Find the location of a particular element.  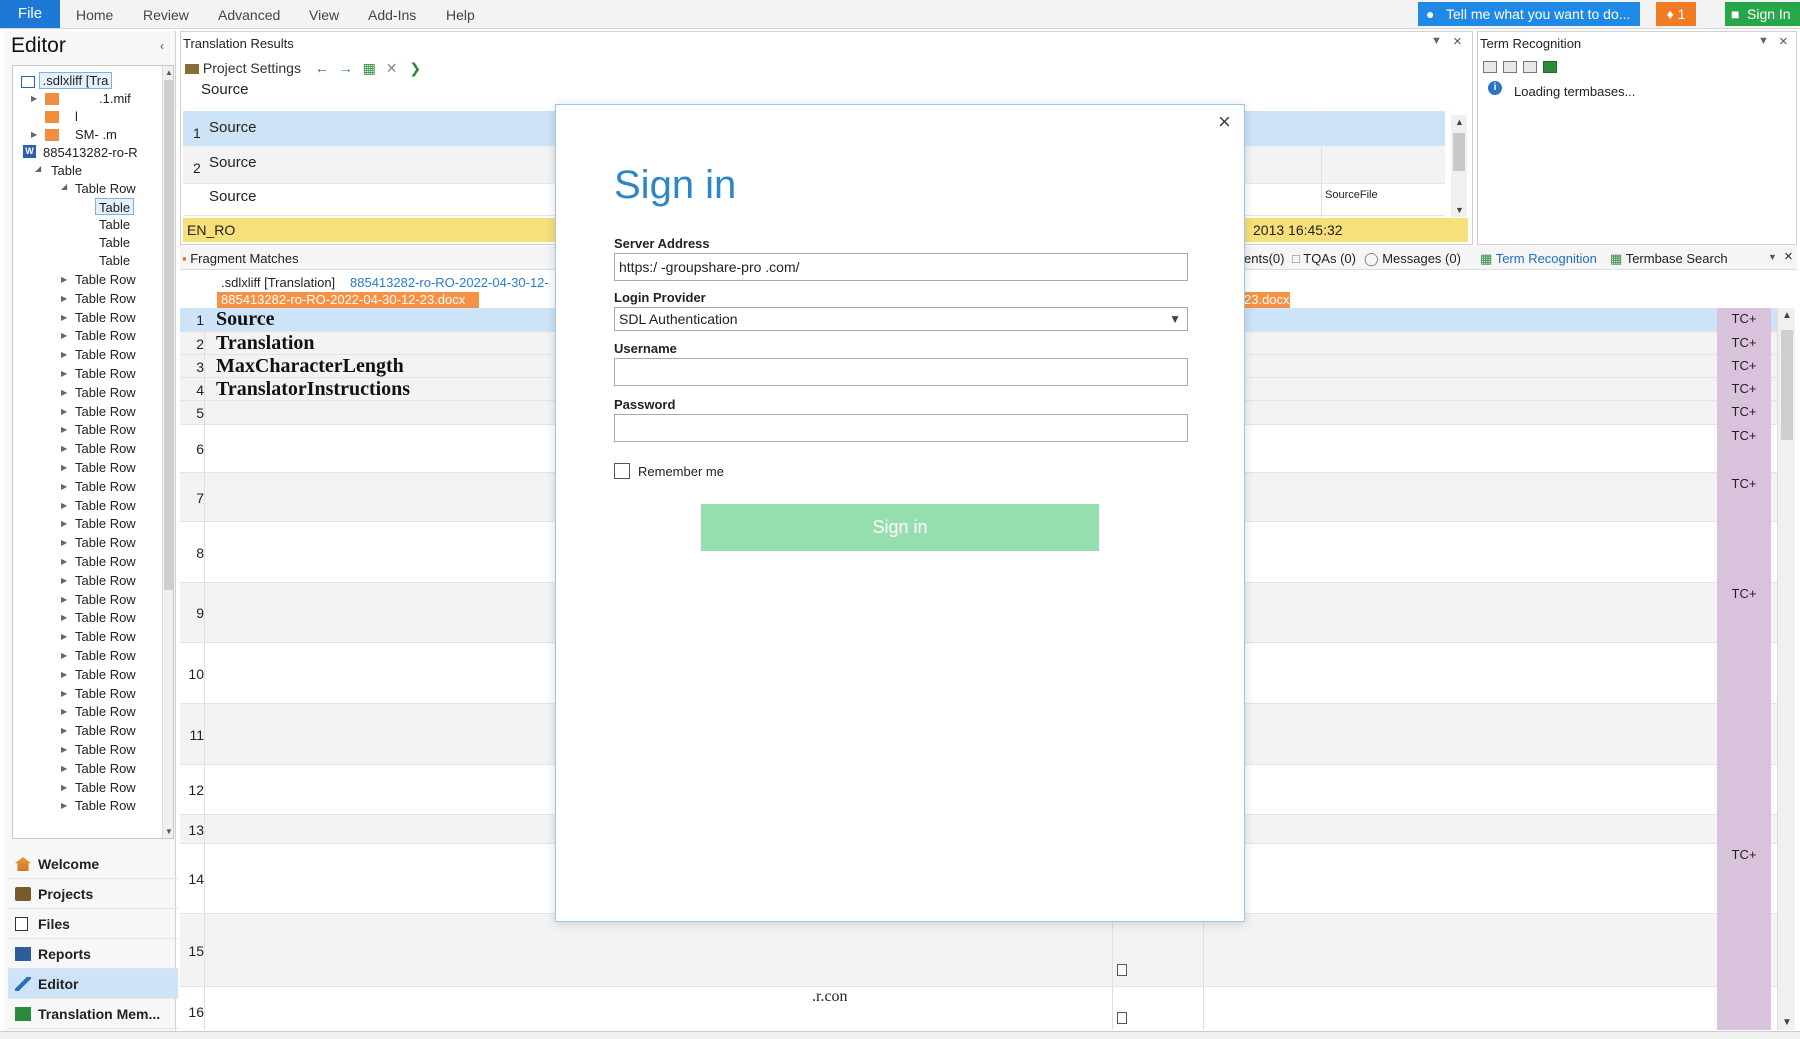

tree-file: l is located at coordinates (76, 116).